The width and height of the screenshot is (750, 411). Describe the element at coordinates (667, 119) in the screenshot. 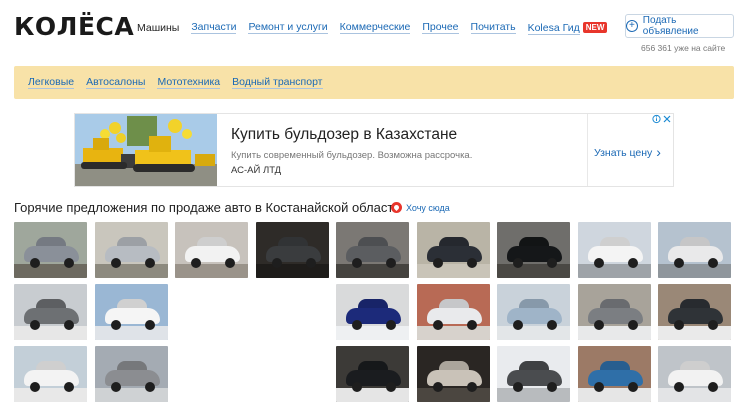

I see `close-icon` at that location.